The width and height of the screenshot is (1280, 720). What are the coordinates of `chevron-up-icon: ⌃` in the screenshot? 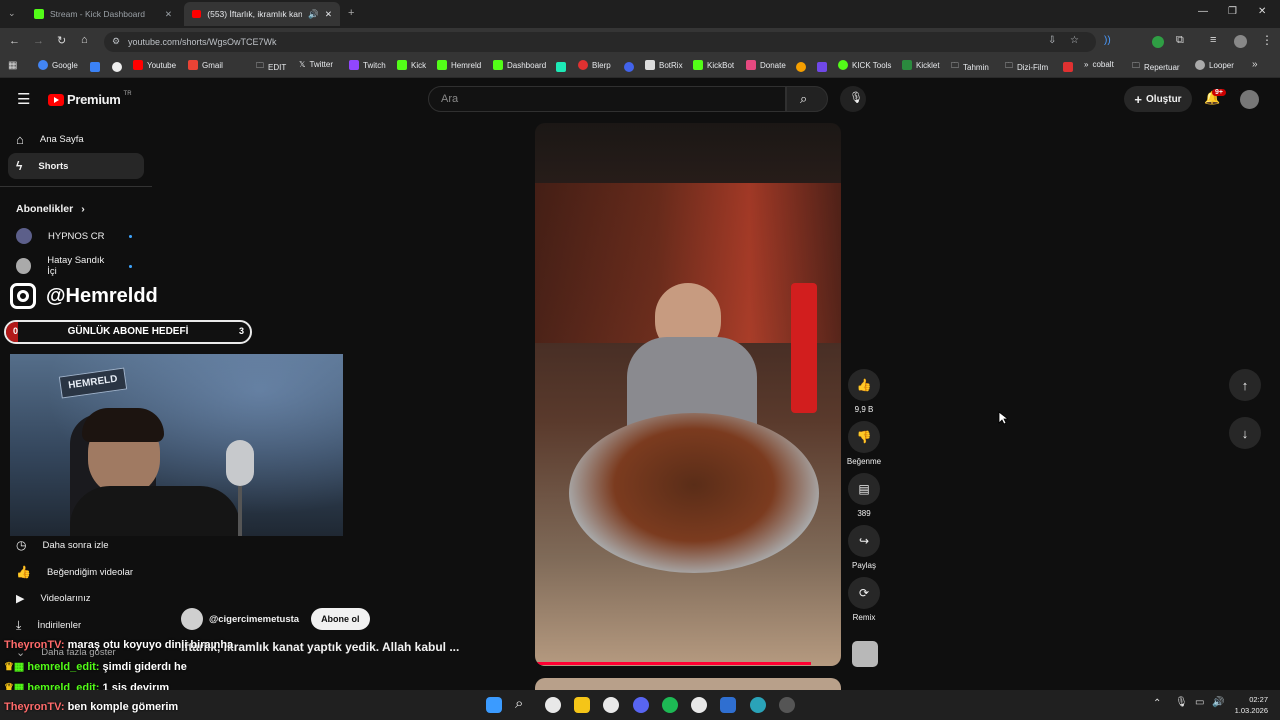 It's located at (1157, 703).